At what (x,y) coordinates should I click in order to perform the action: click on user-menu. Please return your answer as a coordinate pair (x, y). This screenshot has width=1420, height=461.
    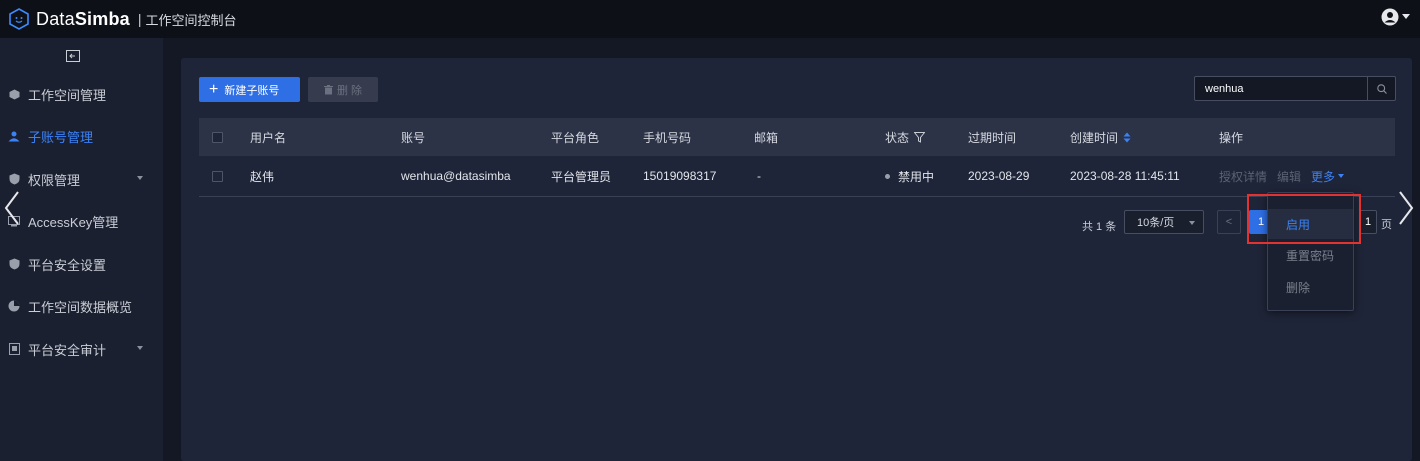
    Looking at the image, I should click on (1395, 17).